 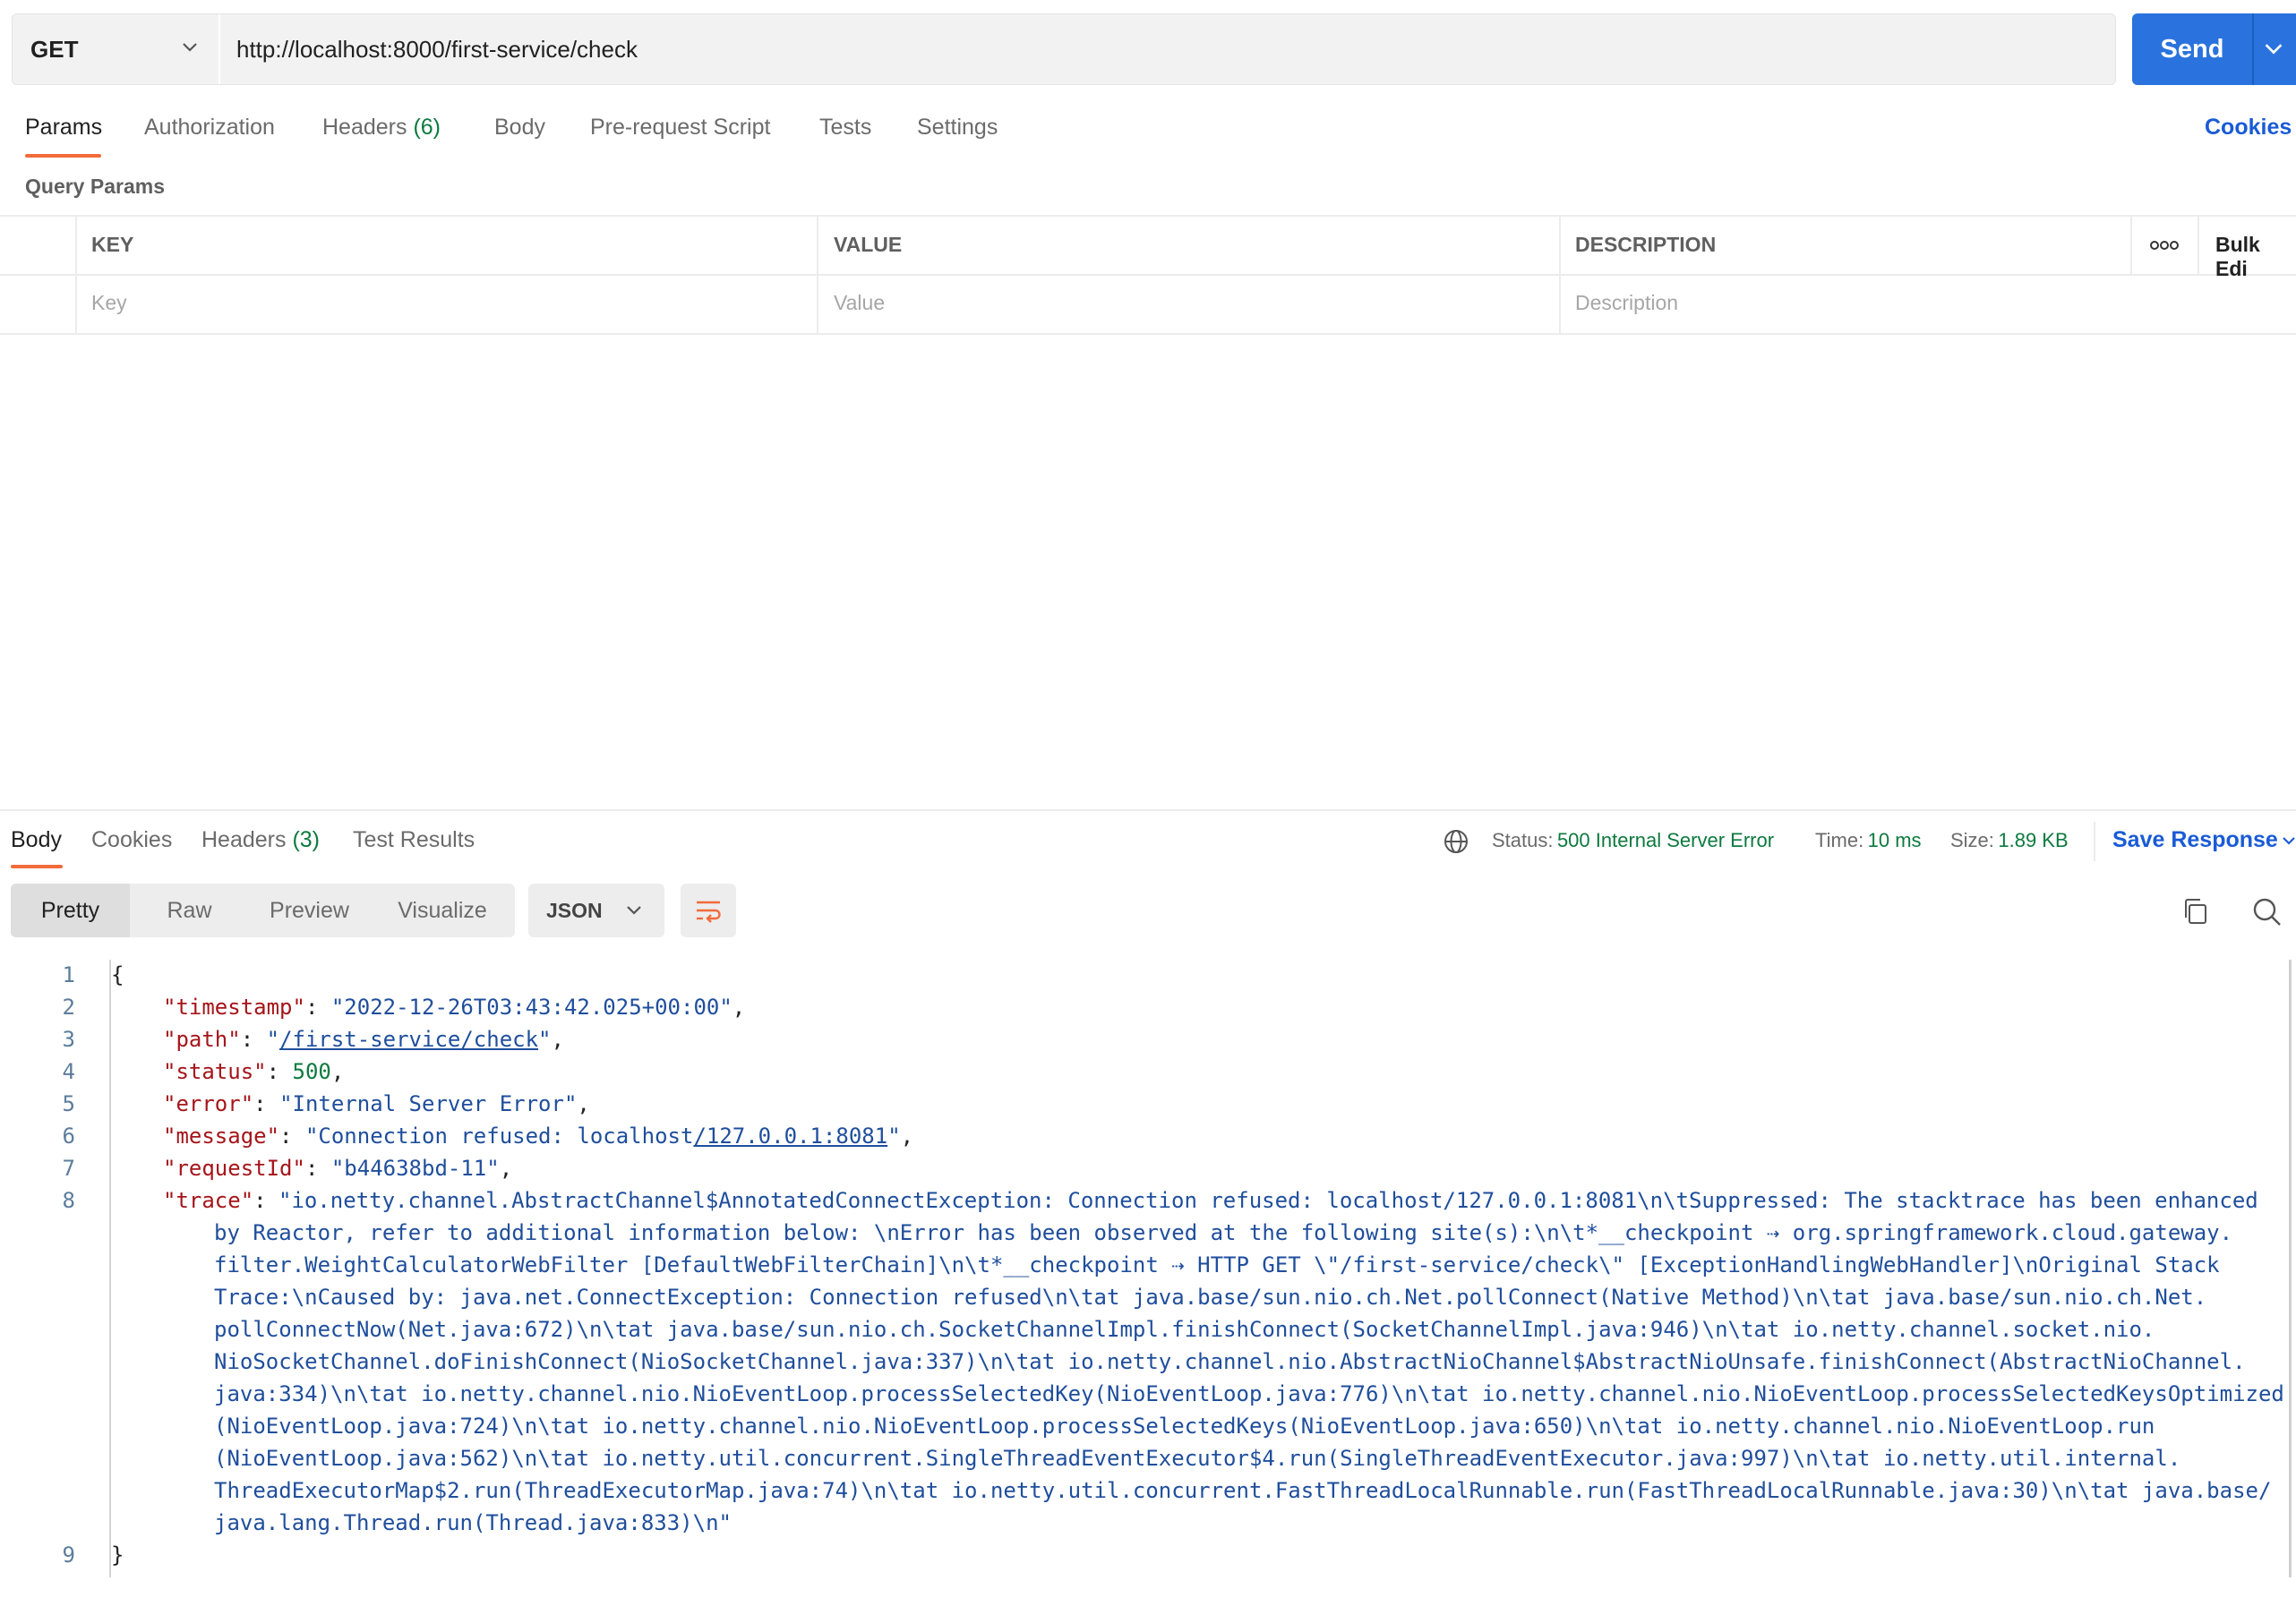 I want to click on bulk-edit-button: Bulk Edi, so click(x=2255, y=257).